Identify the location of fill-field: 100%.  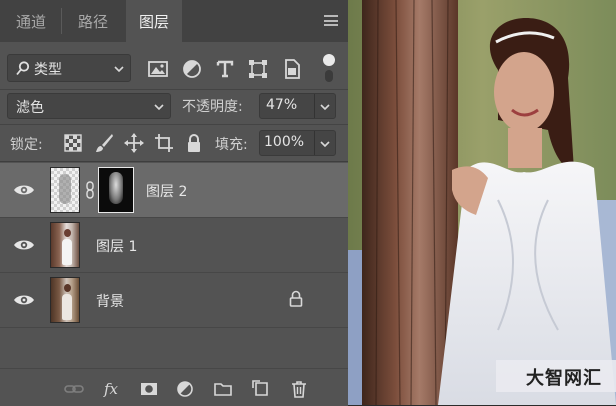
(297, 143).